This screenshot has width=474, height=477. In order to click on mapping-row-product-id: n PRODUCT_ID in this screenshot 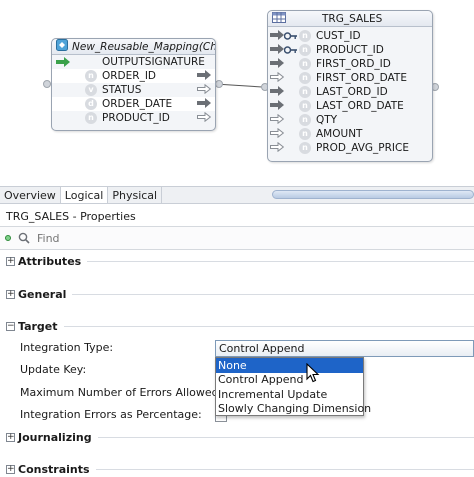, I will do `click(133, 118)`.